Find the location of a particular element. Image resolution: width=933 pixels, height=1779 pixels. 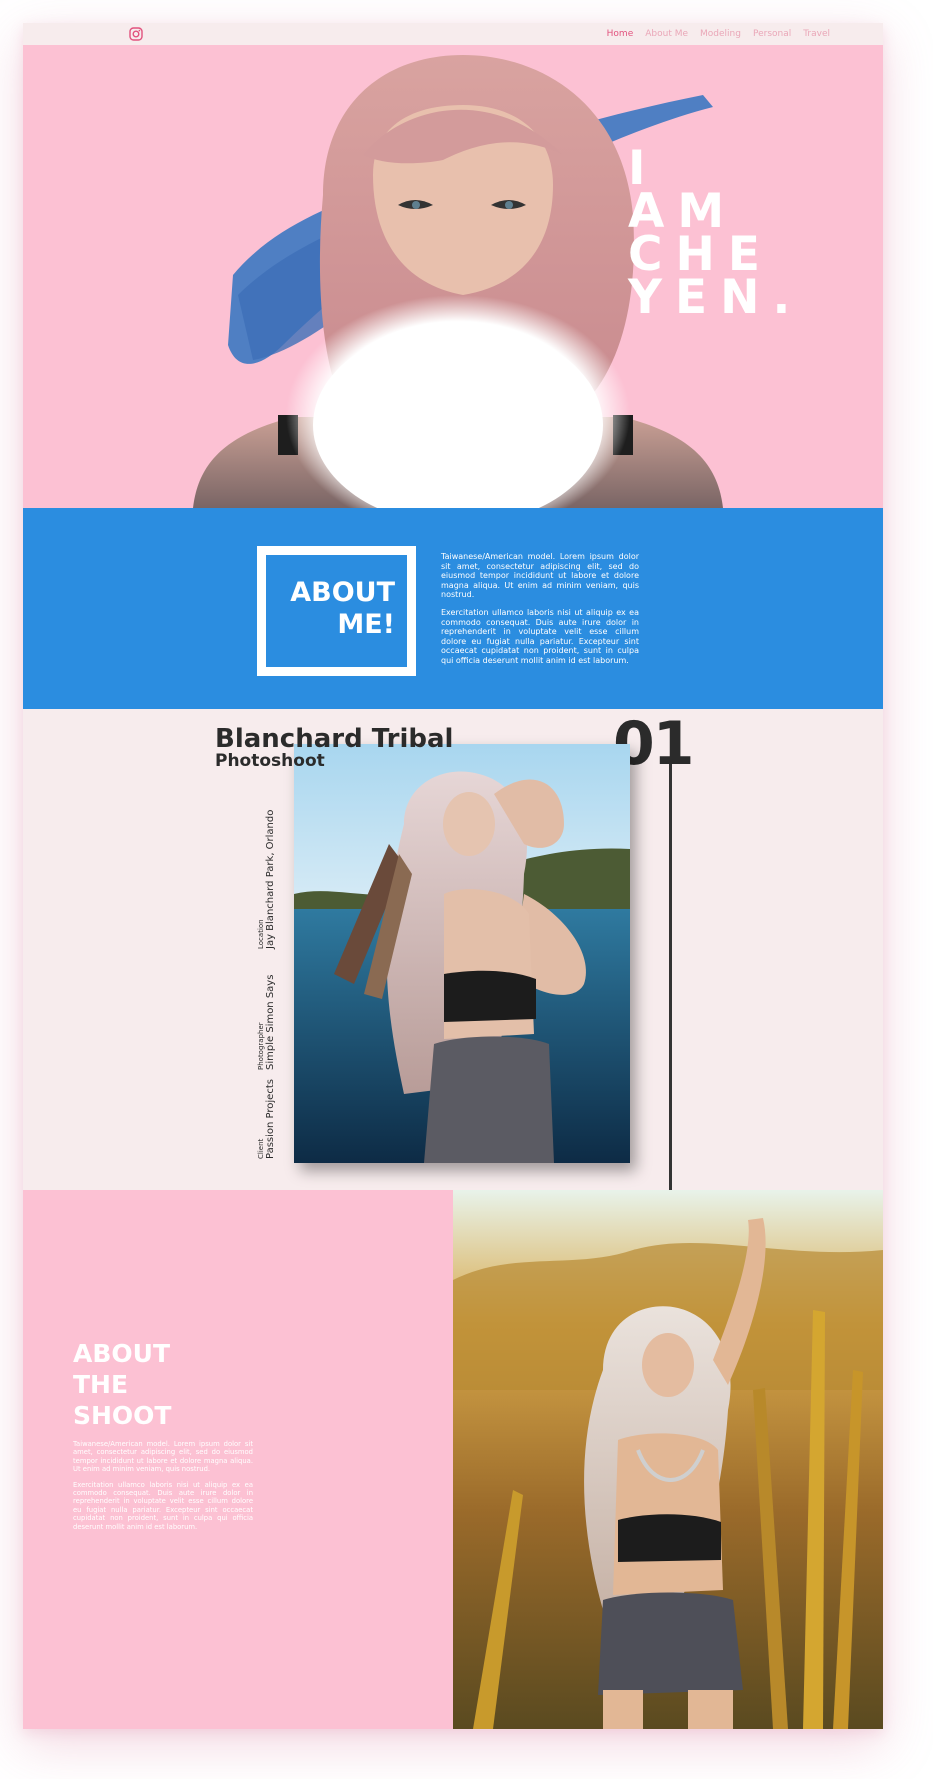

project-meta-location: Location Jay Blanchard Park, Orlando is located at coordinates (267, 879).